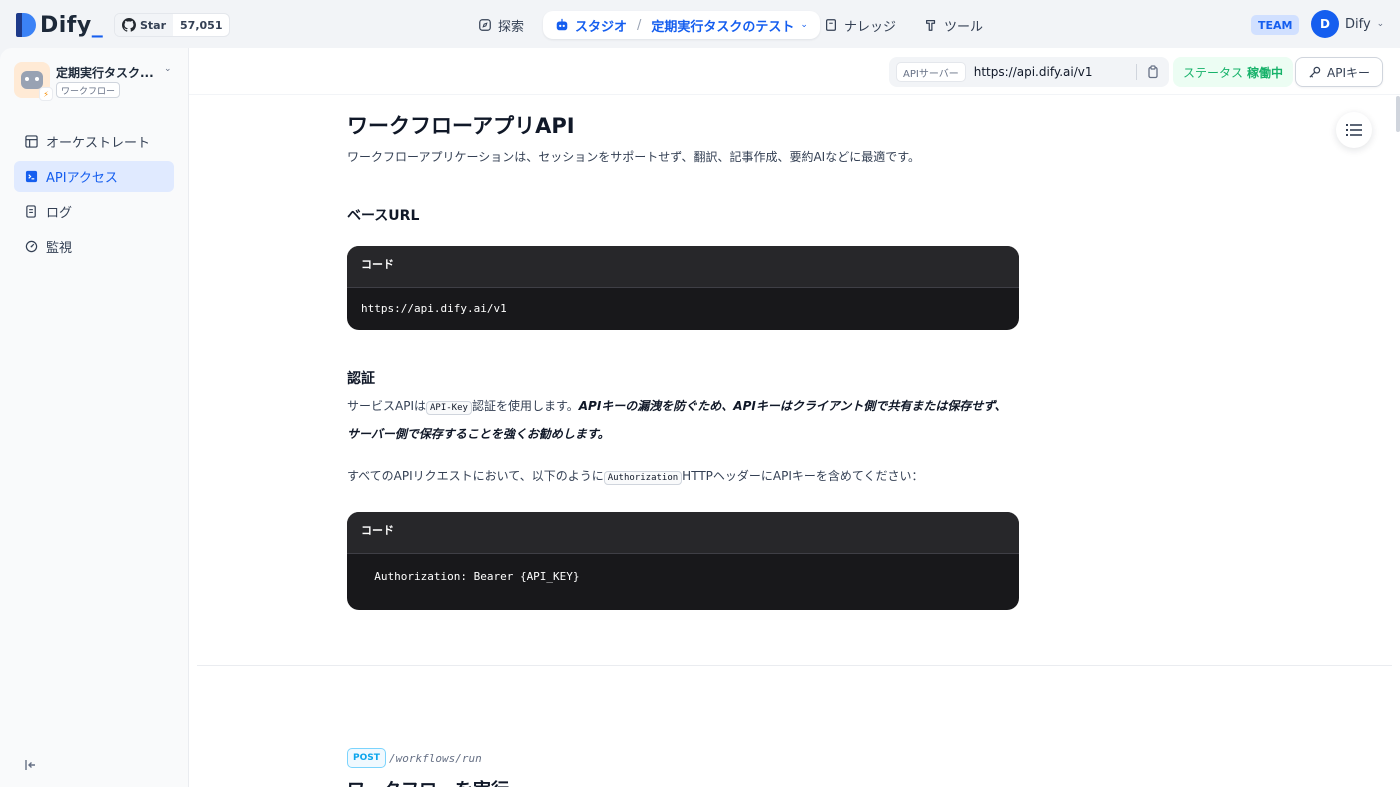 The image size is (1400, 787). I want to click on nav-explore-label: 探索, so click(511, 27).